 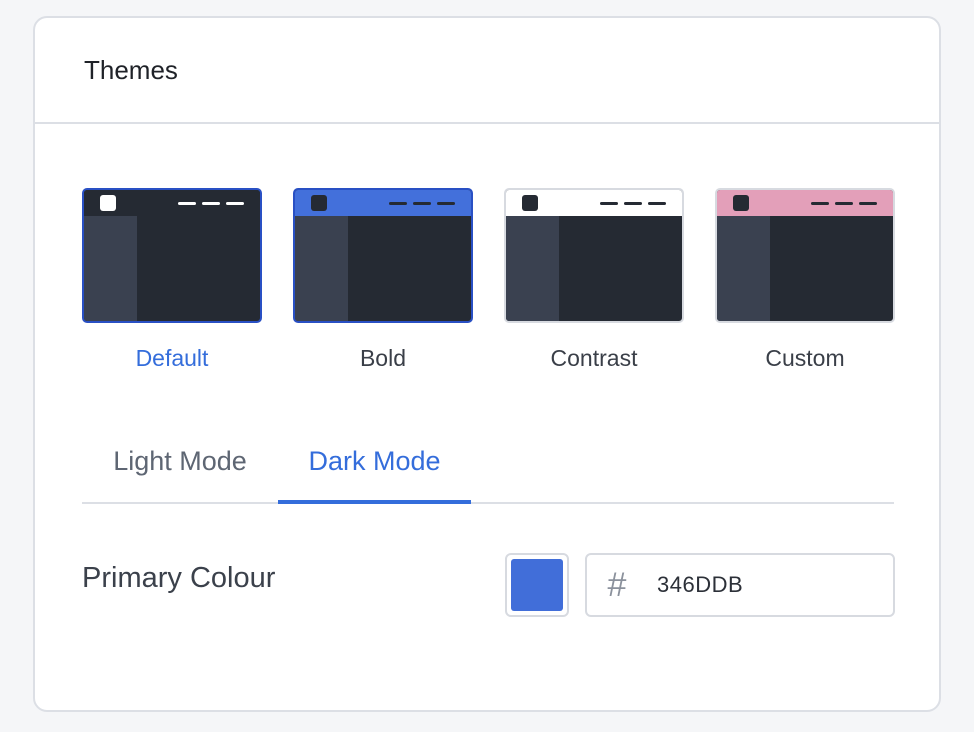 I want to click on card-title: Themes, so click(x=131, y=70).